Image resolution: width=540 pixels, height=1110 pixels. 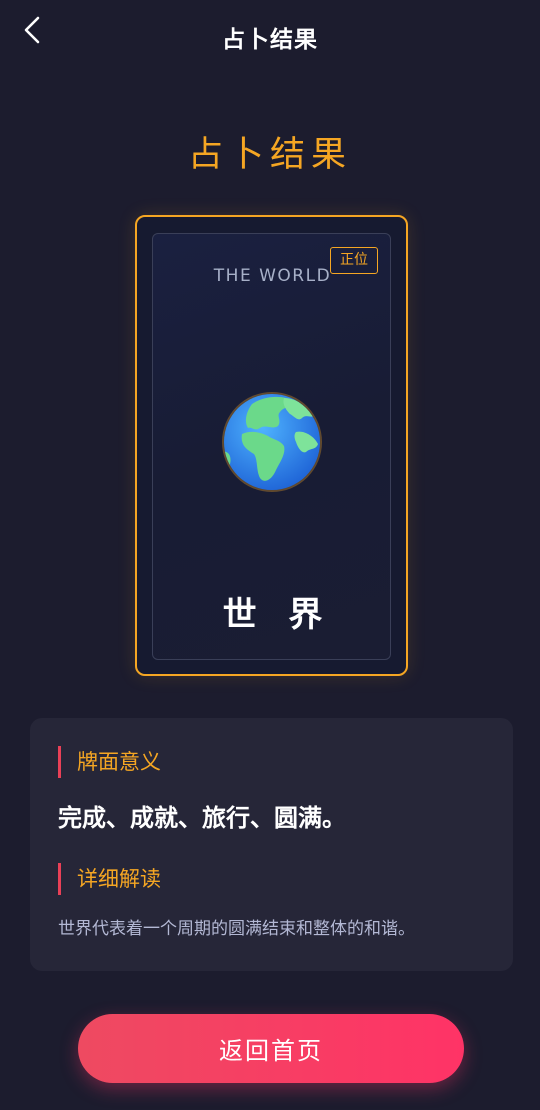 I want to click on return-home-button: 返回首页, so click(x=271, y=1048).